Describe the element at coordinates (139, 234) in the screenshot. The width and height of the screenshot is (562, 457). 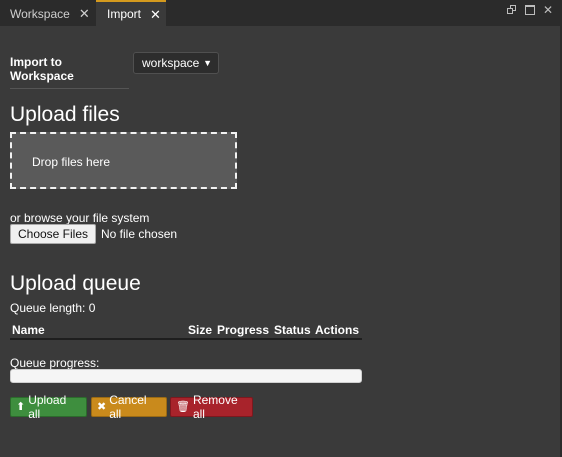
I see `no-file-chosen-text: No file chosen` at that location.